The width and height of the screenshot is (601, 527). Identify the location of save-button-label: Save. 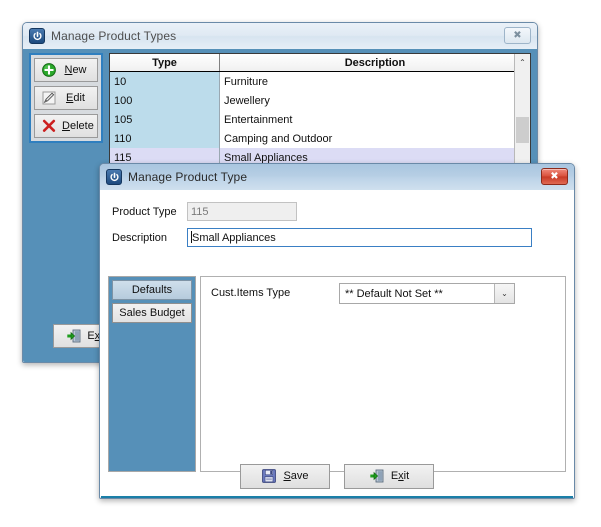
(296, 476).